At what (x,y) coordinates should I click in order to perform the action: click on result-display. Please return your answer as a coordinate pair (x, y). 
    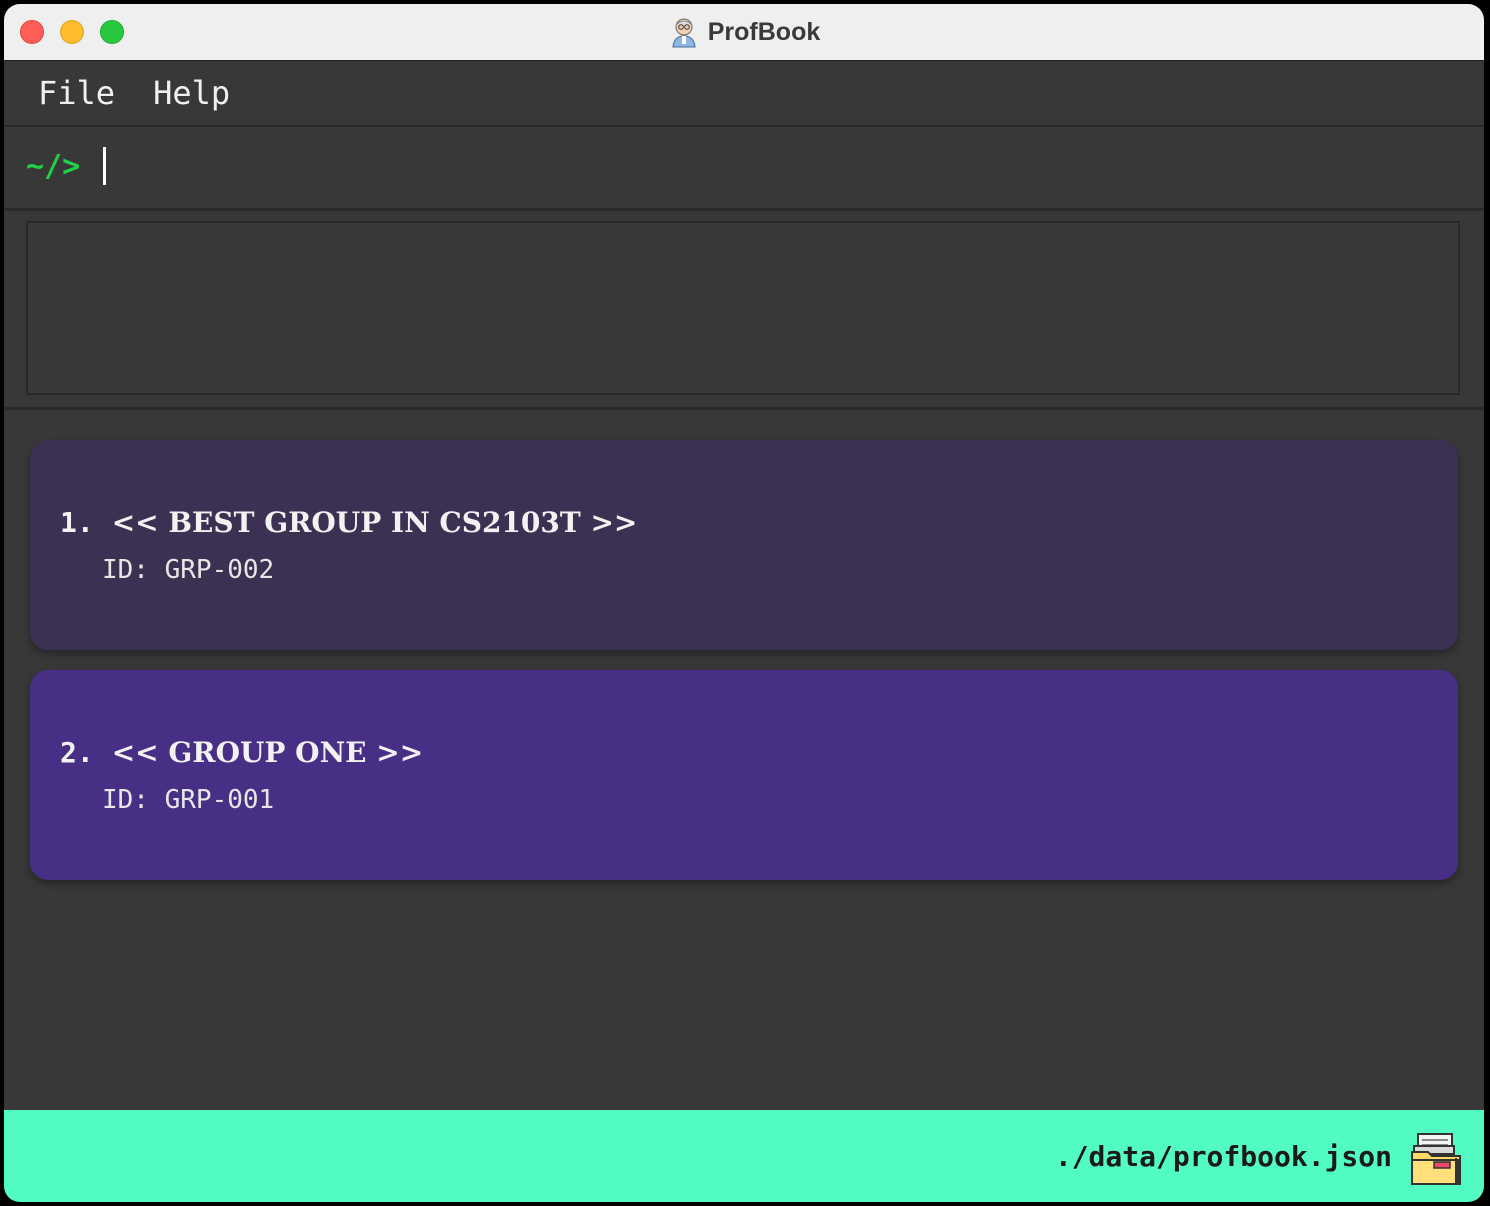
    Looking at the image, I should click on (743, 308).